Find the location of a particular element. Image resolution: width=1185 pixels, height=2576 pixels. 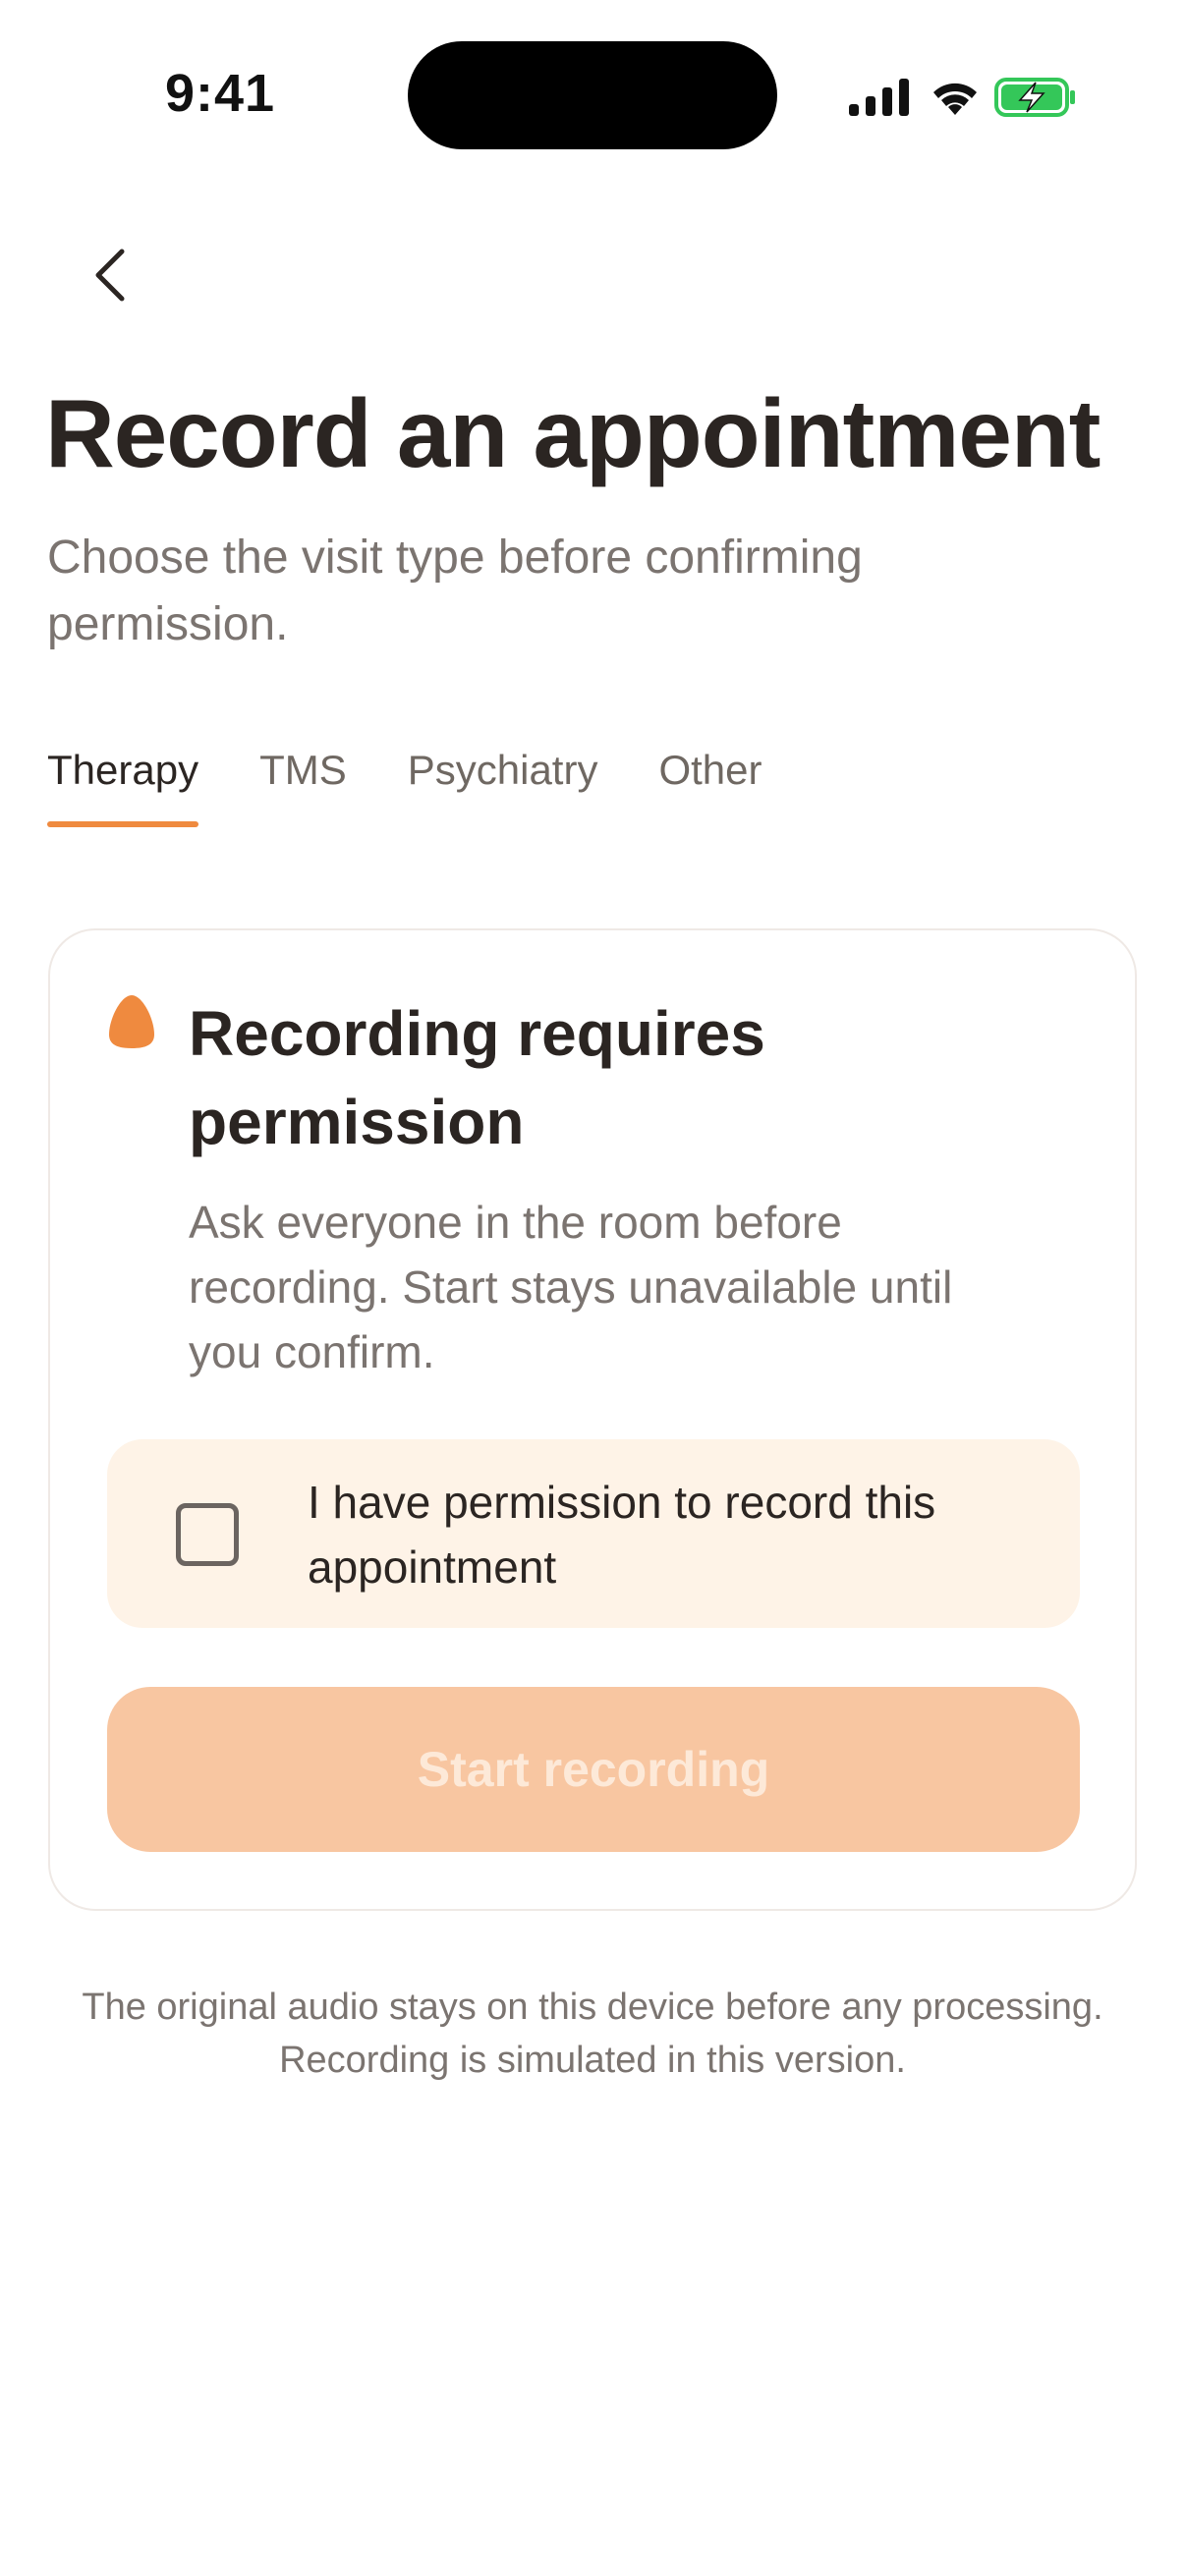

tab-psychiatry: Psychiatry is located at coordinates (503, 787).